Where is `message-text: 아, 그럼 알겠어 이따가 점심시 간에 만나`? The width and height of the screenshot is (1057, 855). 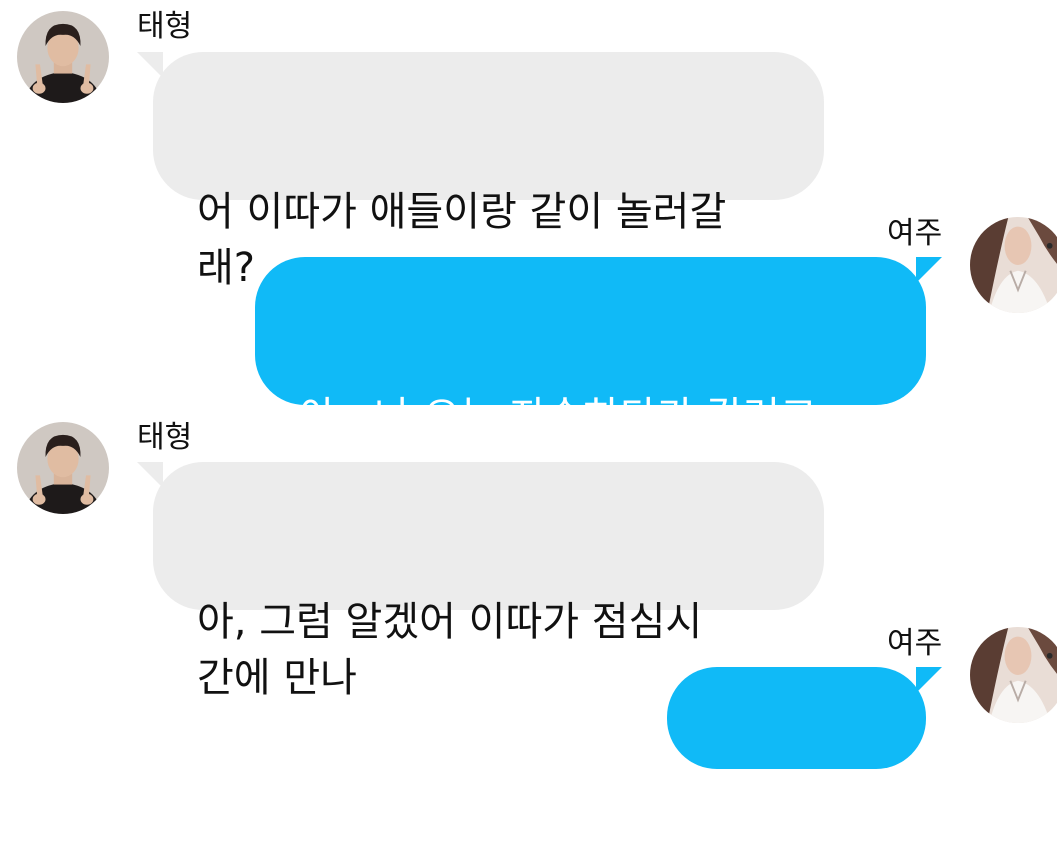 message-text: 아, 그럼 알겠어 이따가 점심시 간에 만나 is located at coordinates (450, 650).